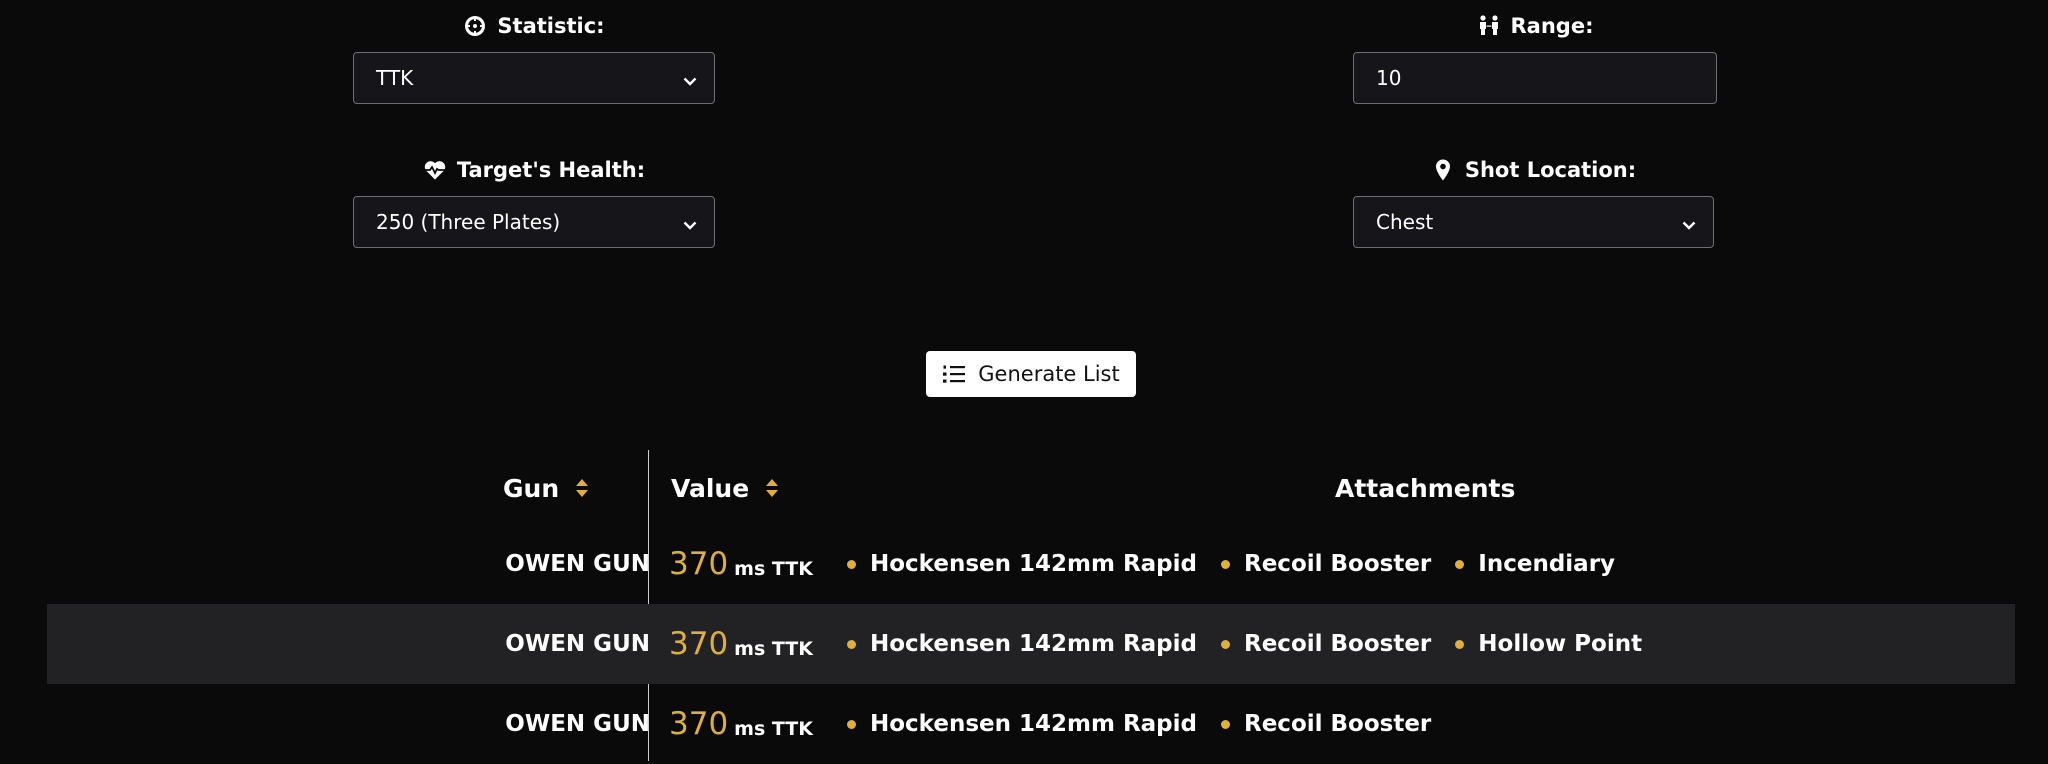 The image size is (2048, 764). I want to click on target-health-field: Target's Health: 250 (Three Plates), so click(534, 203).